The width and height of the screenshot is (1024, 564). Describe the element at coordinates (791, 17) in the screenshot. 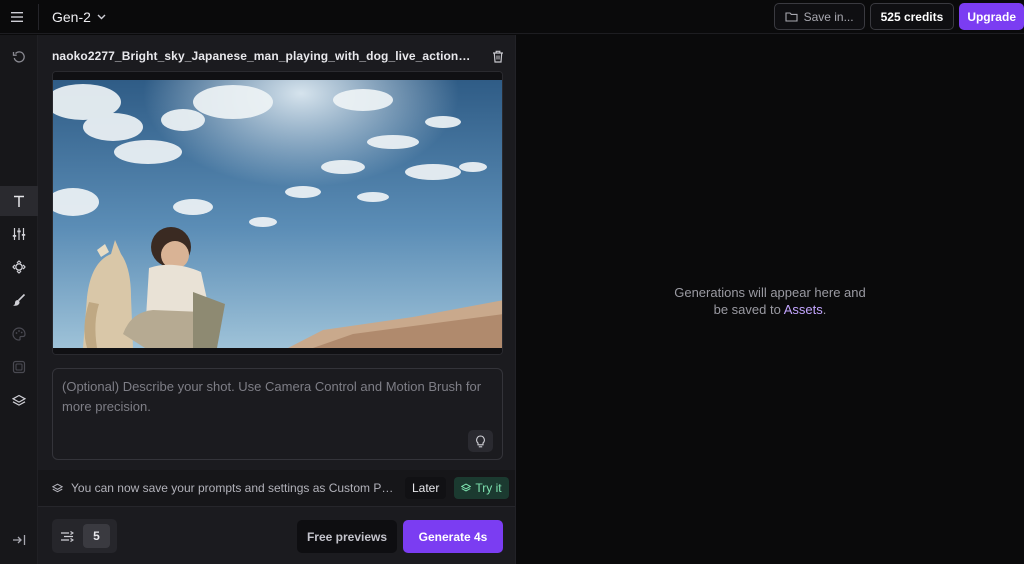

I see `folder-icon` at that location.